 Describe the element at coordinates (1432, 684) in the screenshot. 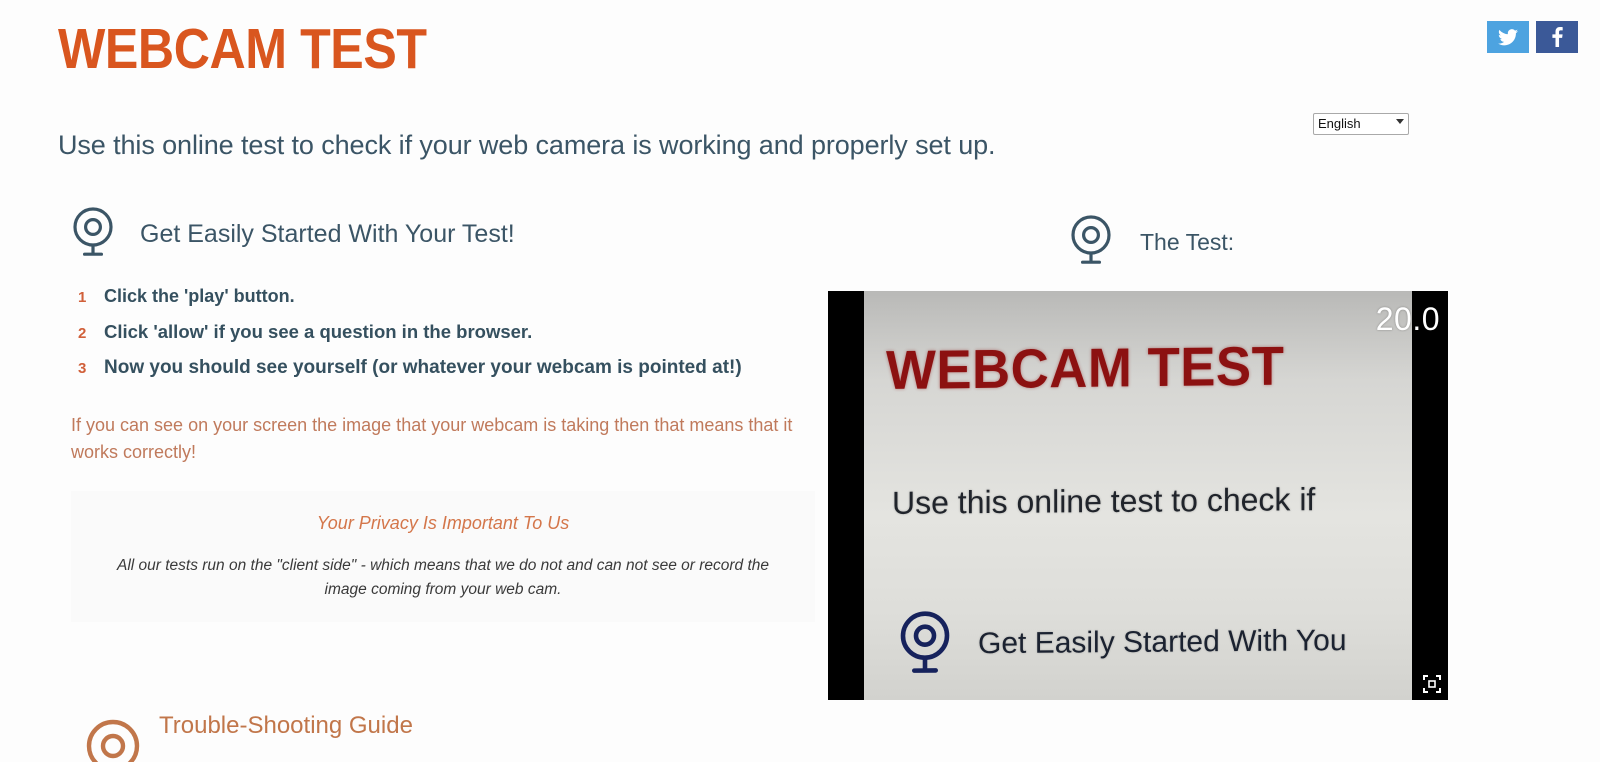

I see `fullscreen-icon` at that location.